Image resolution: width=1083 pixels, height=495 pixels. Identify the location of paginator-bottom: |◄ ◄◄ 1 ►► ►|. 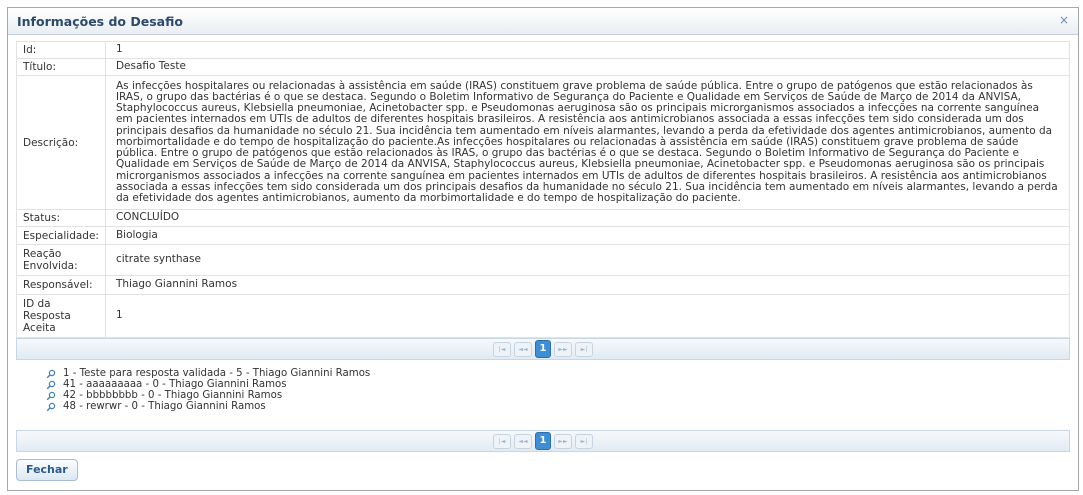
(543, 441).